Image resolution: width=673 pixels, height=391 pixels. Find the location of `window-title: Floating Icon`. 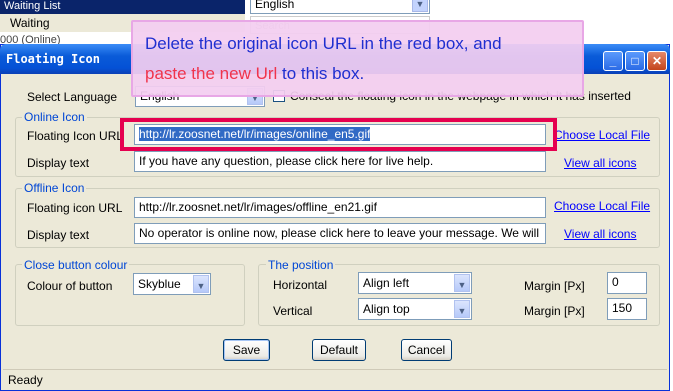

window-title: Floating Icon is located at coordinates (53, 59).